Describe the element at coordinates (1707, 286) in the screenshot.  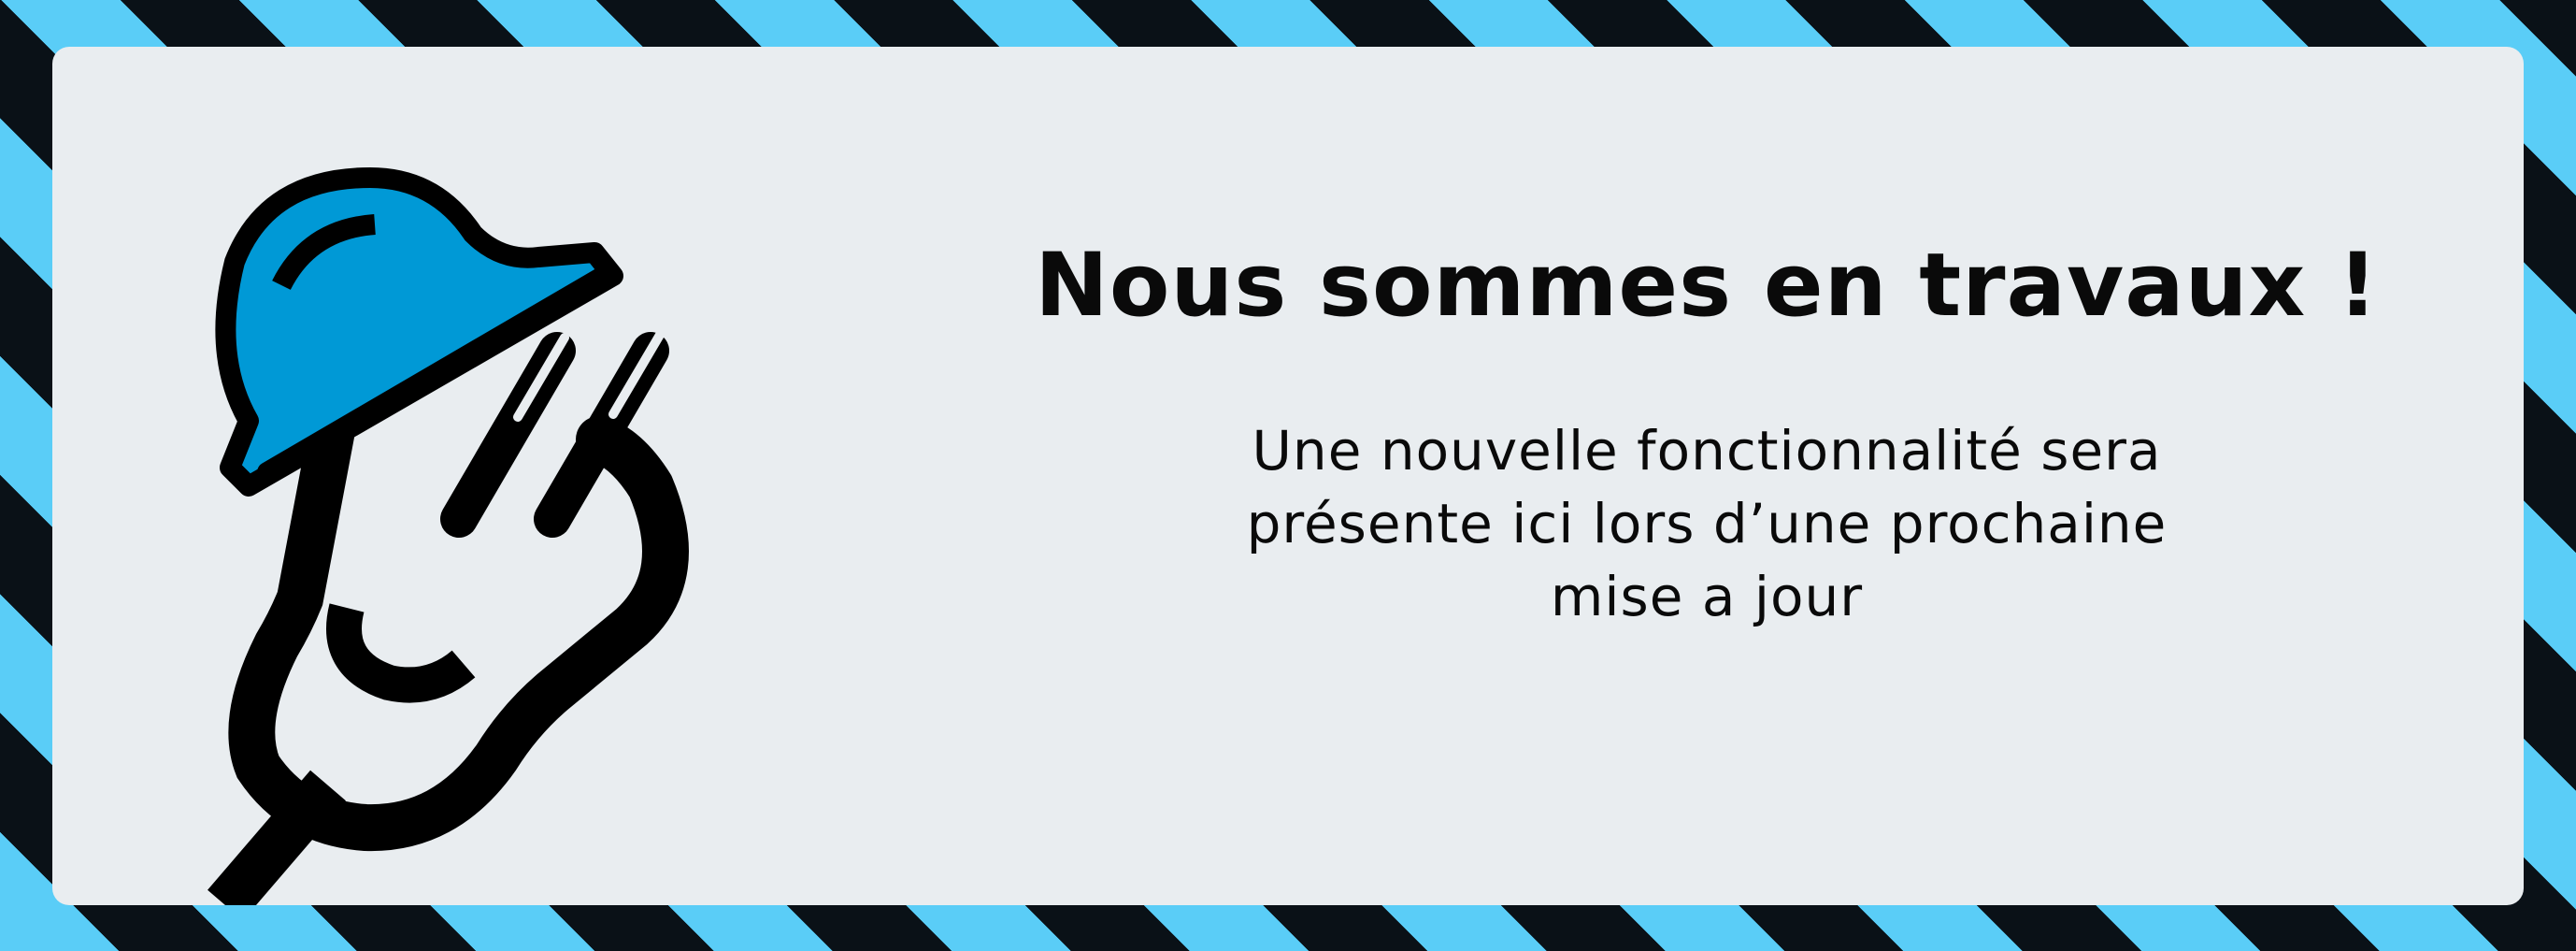
I see `page-title: Nous sommes en travaux !` at that location.